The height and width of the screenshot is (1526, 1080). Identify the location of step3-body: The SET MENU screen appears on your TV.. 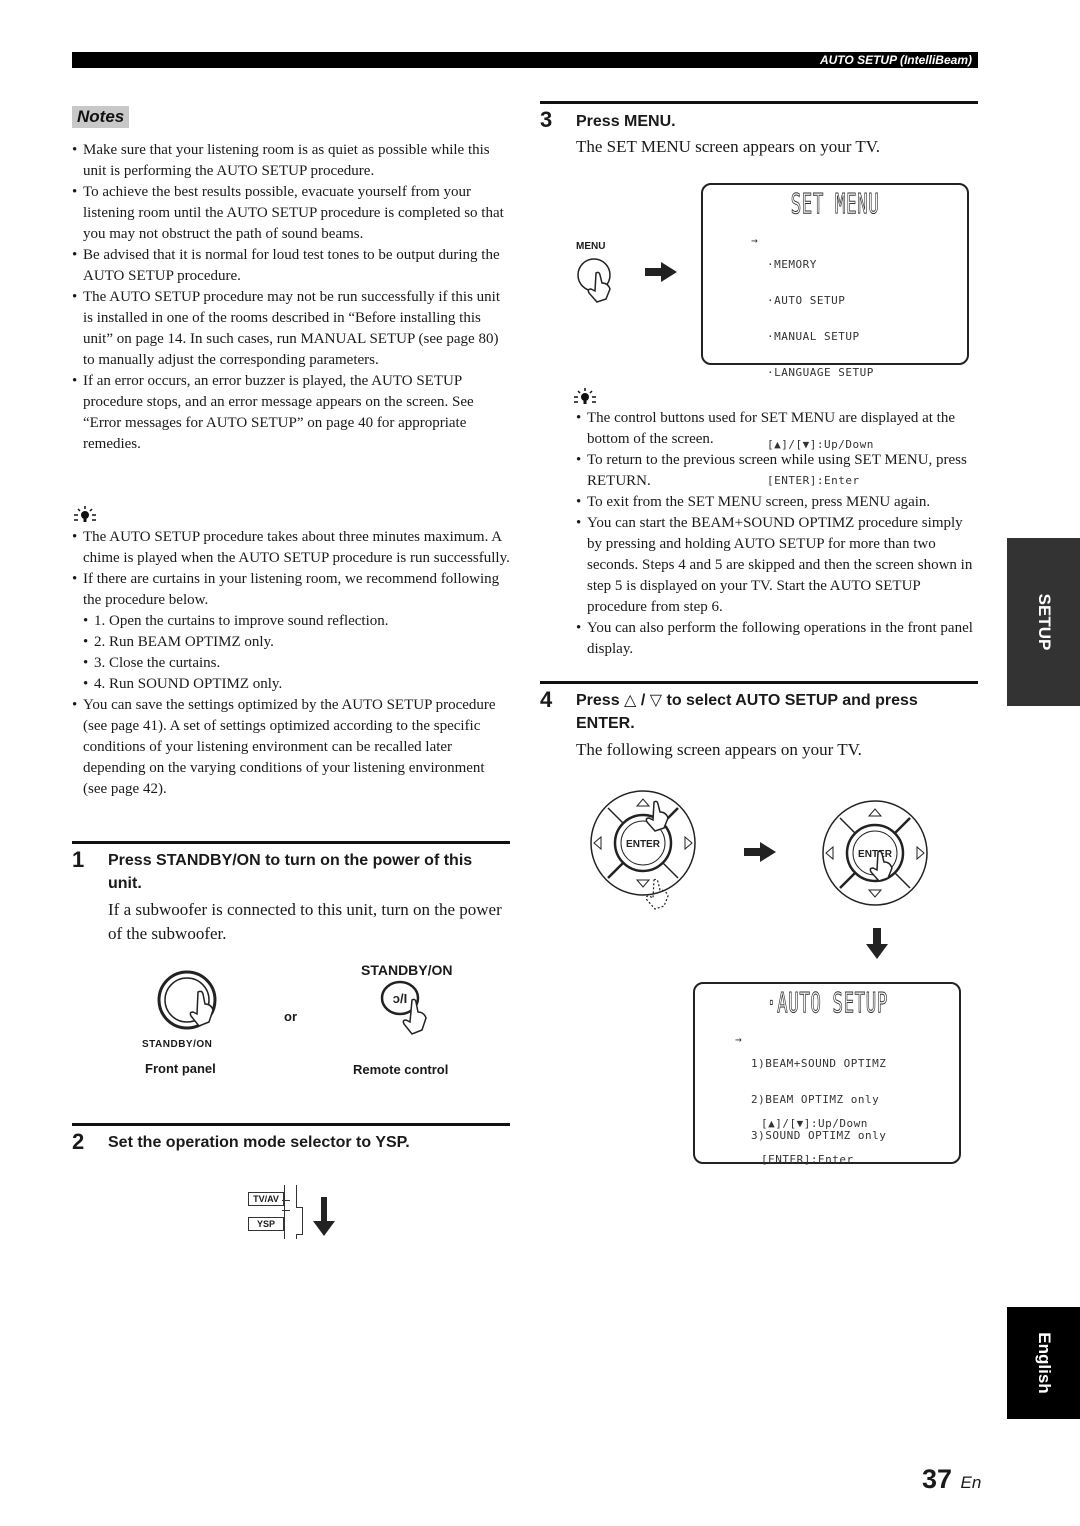
(728, 146).